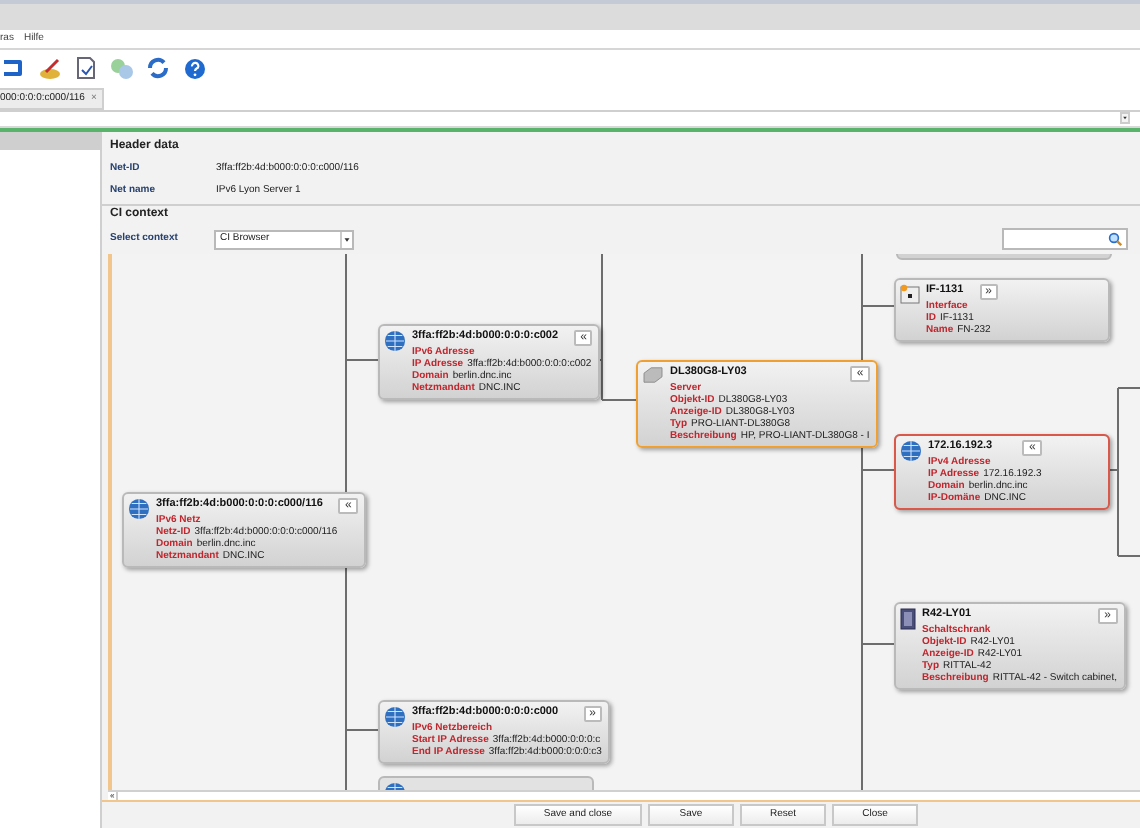  I want to click on document-check-icon, so click(86, 68).